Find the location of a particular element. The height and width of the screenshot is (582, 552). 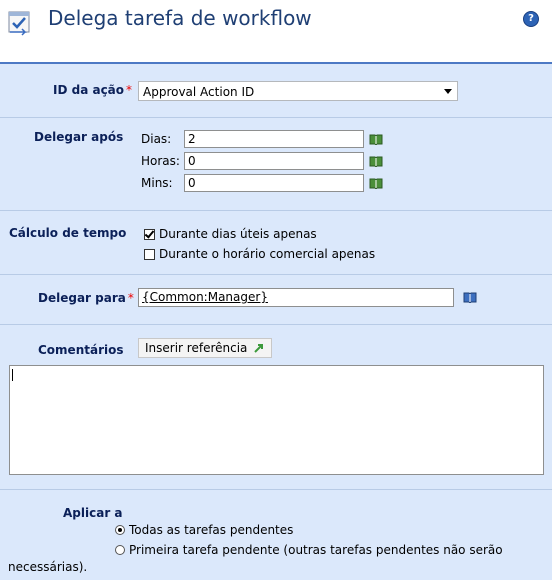

action-id-select: Approval Action ID is located at coordinates (298, 91).